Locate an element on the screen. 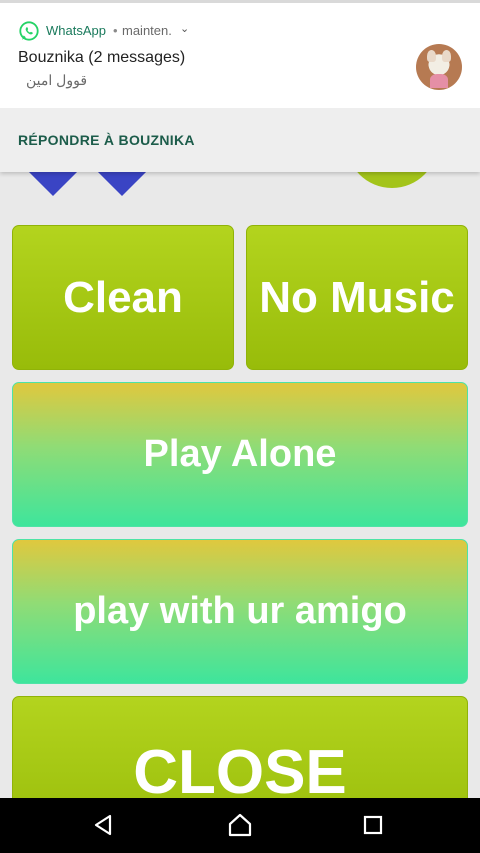 The width and height of the screenshot is (480, 853). back-icon is located at coordinates (103, 825).